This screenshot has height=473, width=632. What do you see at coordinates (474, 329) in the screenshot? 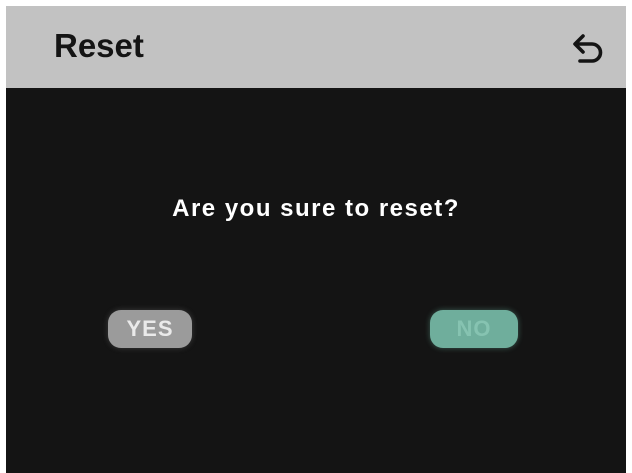
I see `no-button: NO` at bounding box center [474, 329].